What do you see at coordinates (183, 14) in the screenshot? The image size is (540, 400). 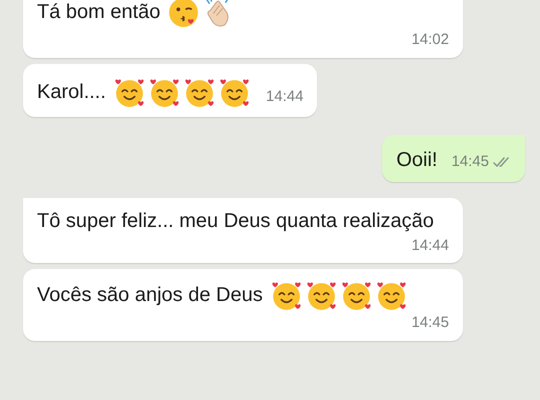 I see `kissing-face-icon` at bounding box center [183, 14].